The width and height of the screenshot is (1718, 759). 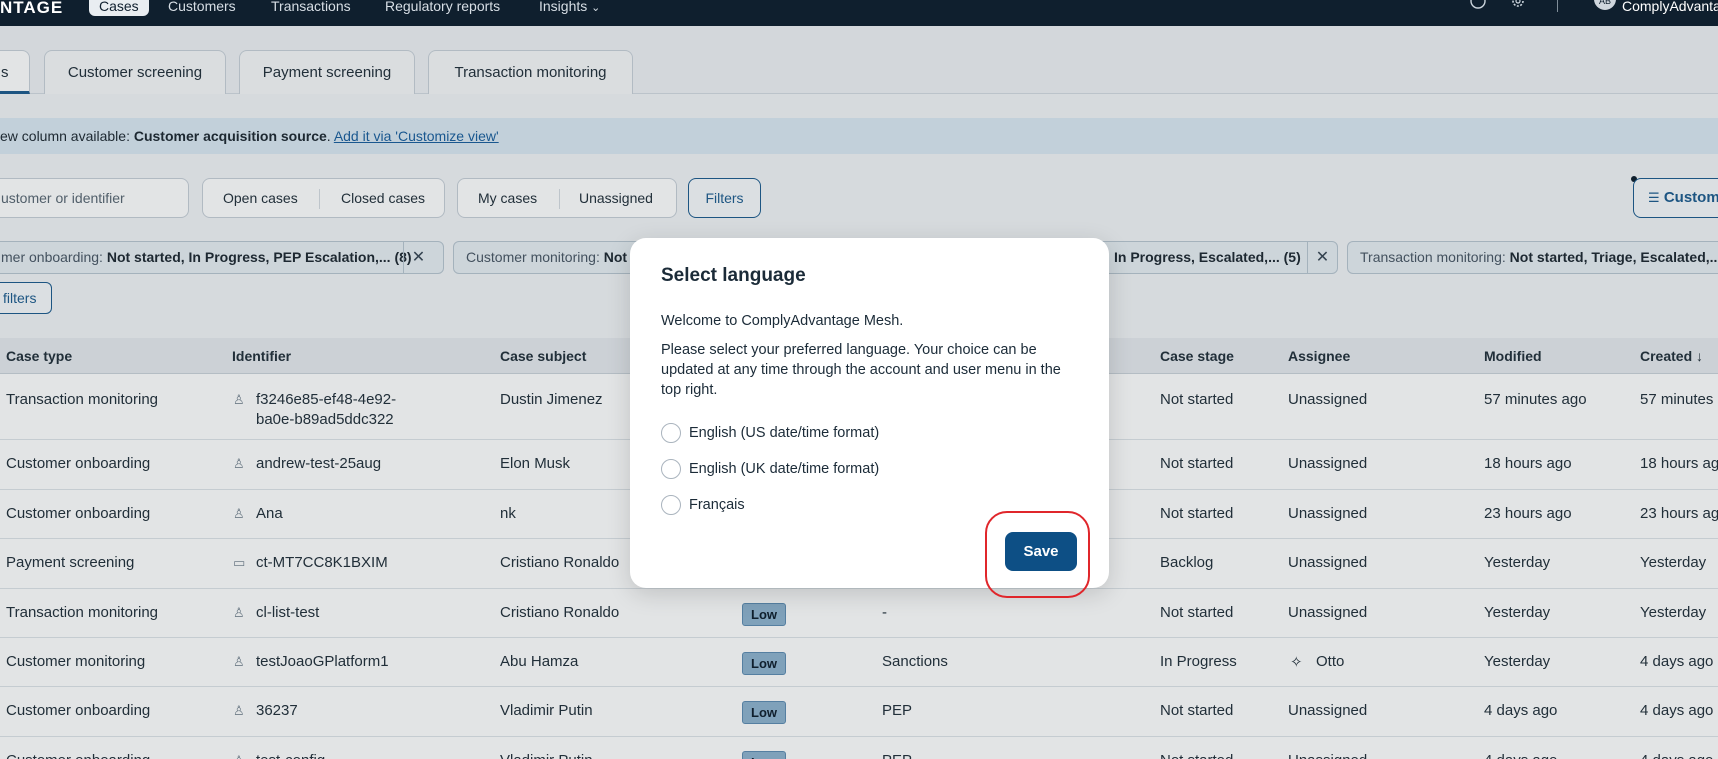 I want to click on nav-regulatory-reports: Regulatory reports, so click(x=442, y=8).